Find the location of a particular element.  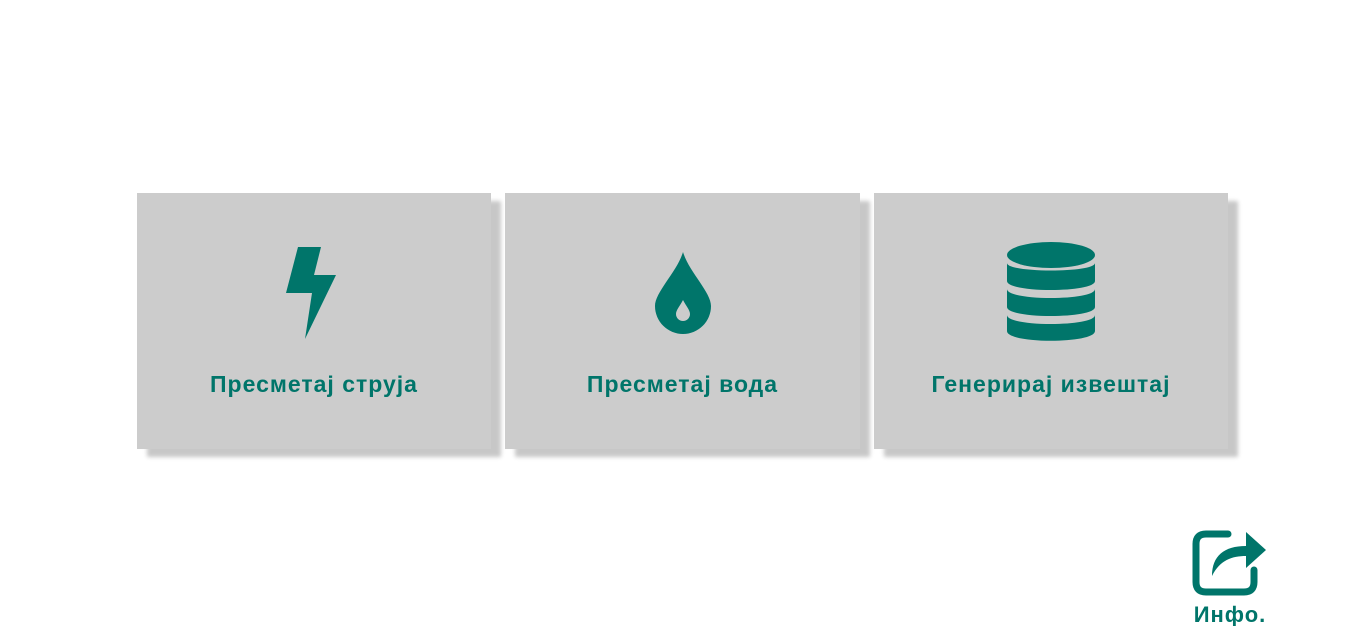

generate-report-card: Генерирај извештај is located at coordinates (1051, 321).